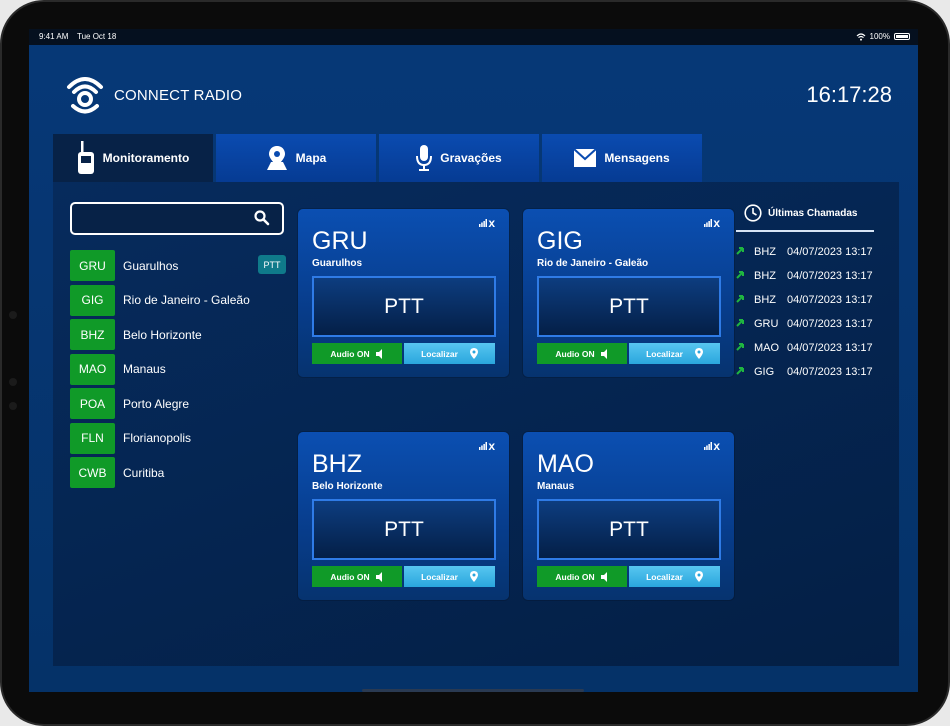  I want to click on battery-percent: 100%, so click(879, 36).